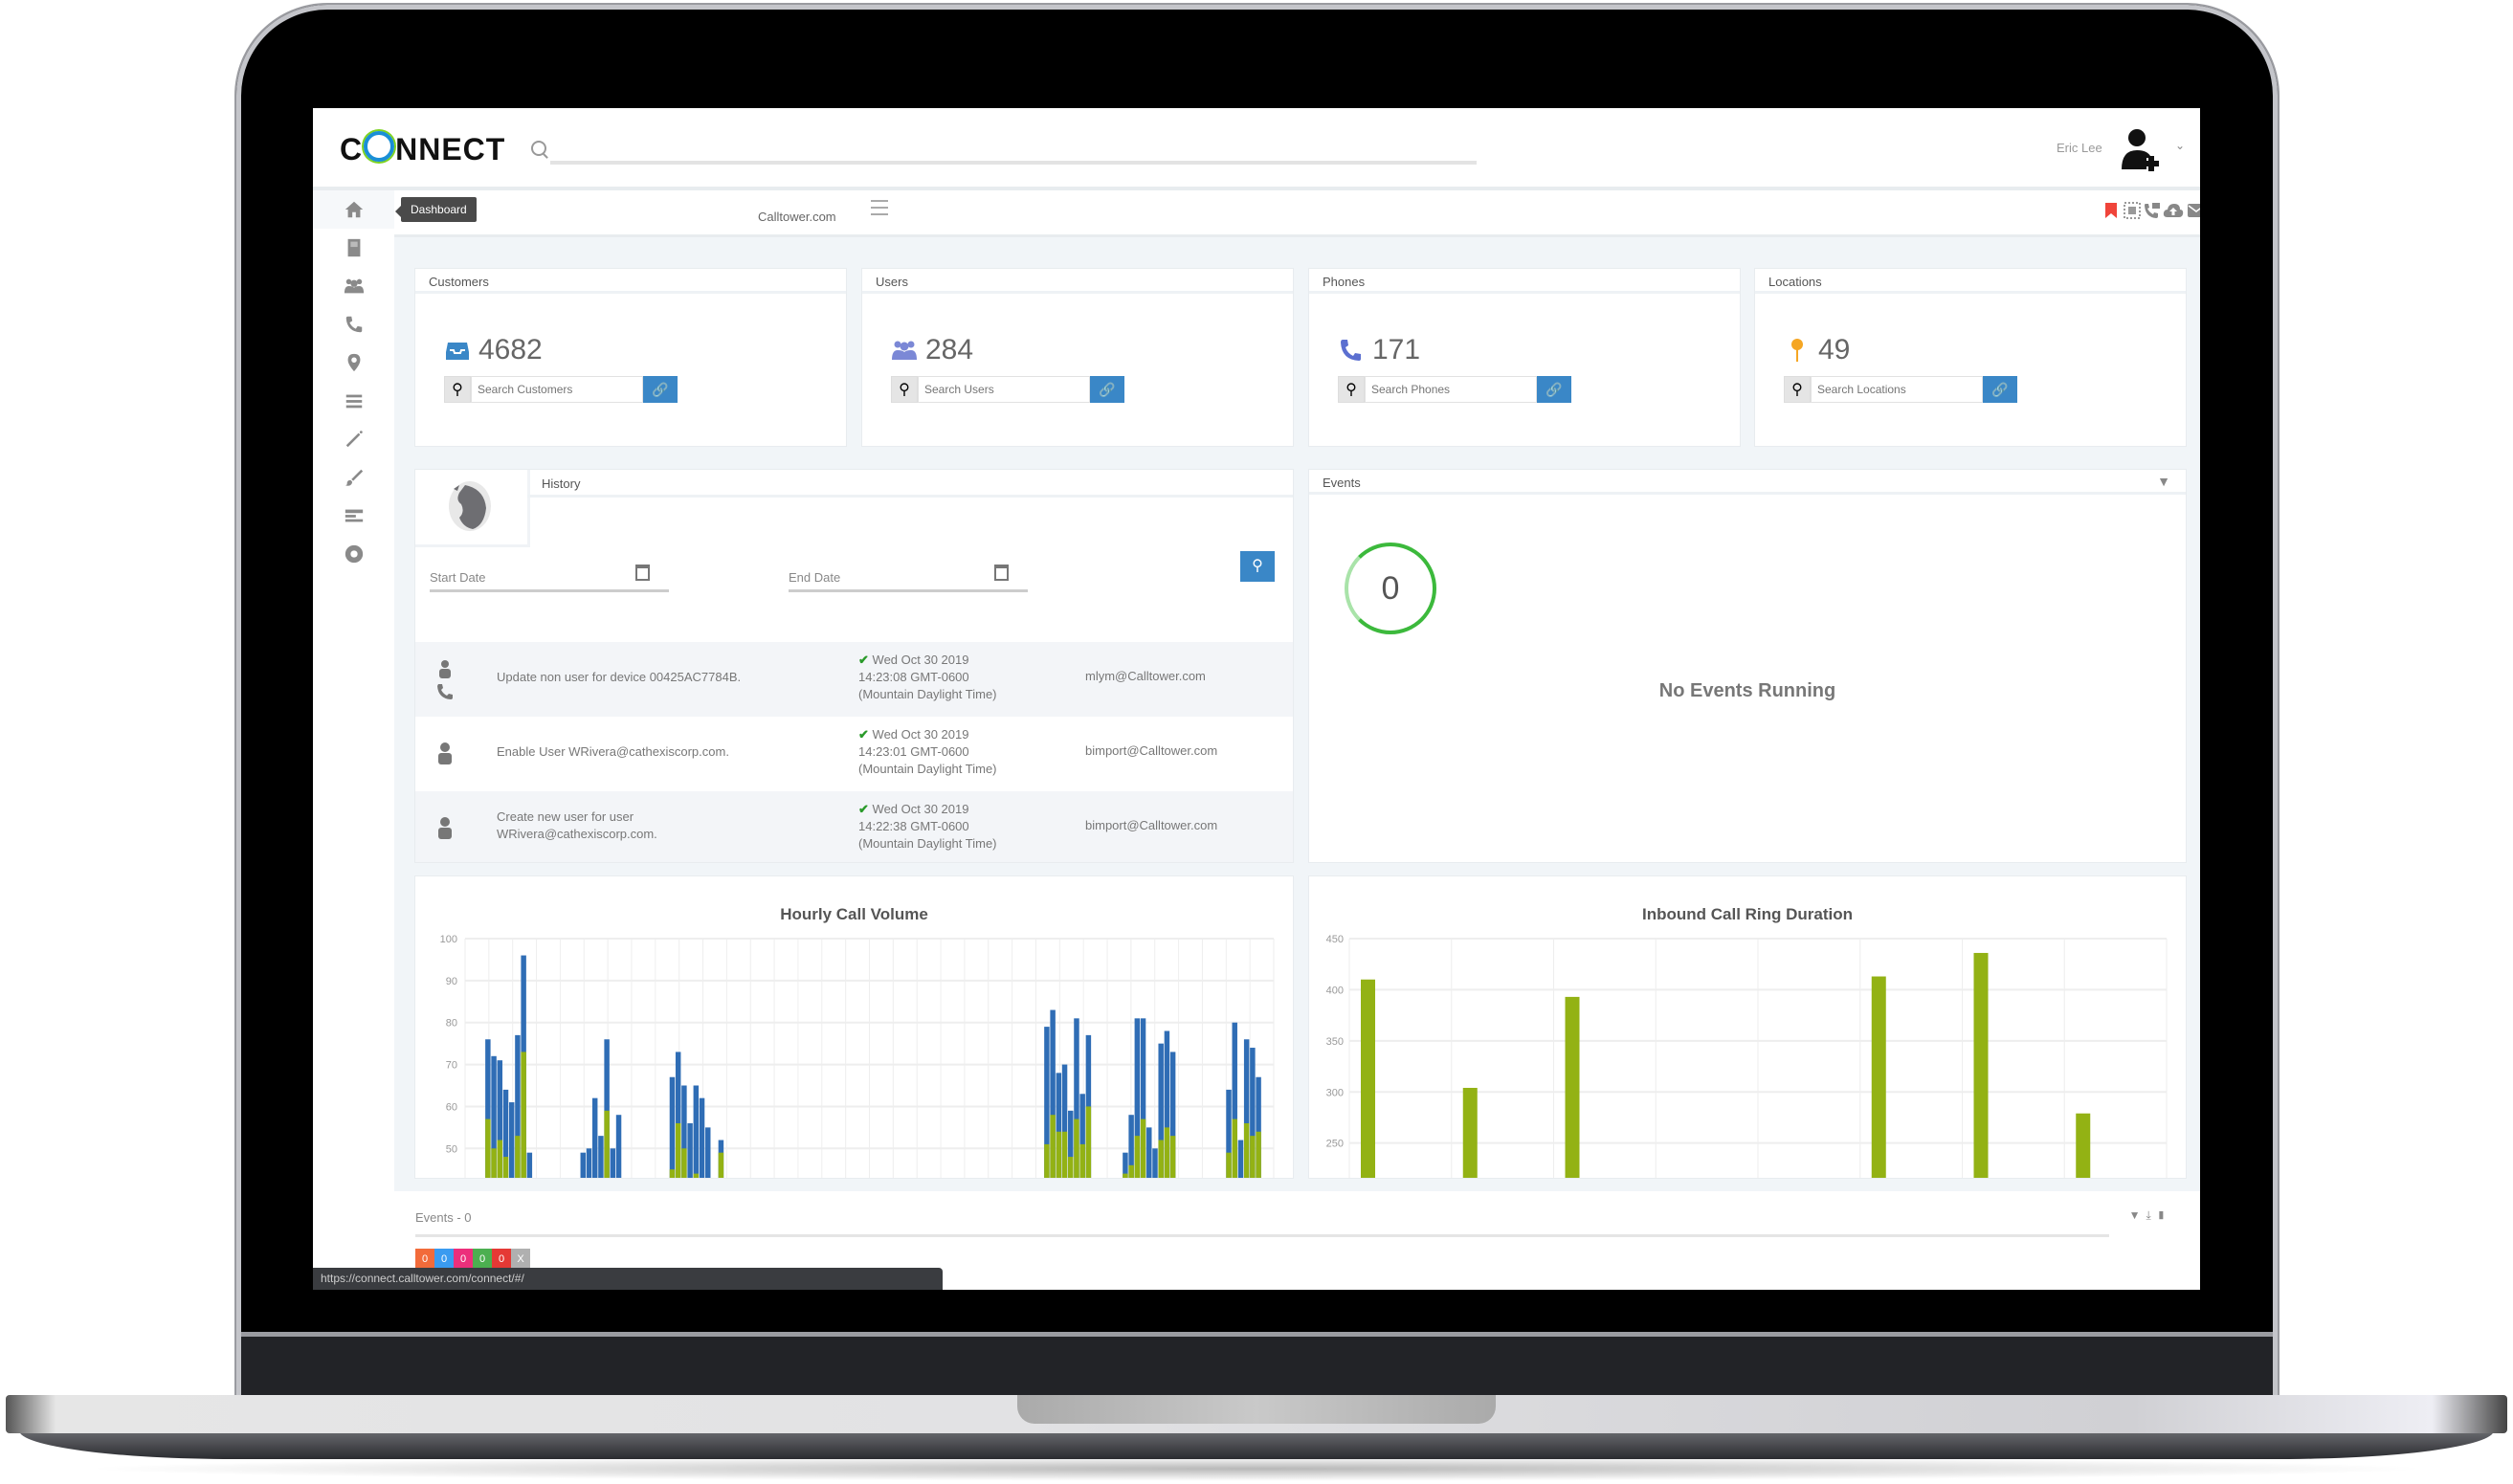  I want to click on chevron-down-icon: ⌄, so click(2180, 145).